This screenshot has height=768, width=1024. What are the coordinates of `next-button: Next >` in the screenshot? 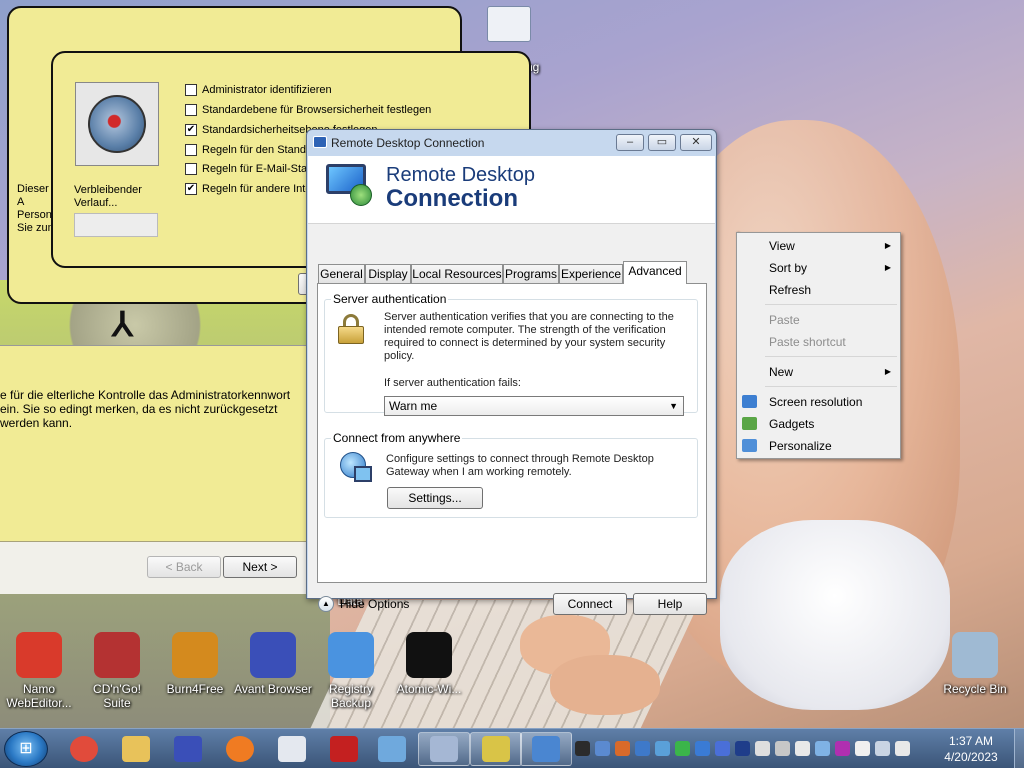 It's located at (260, 567).